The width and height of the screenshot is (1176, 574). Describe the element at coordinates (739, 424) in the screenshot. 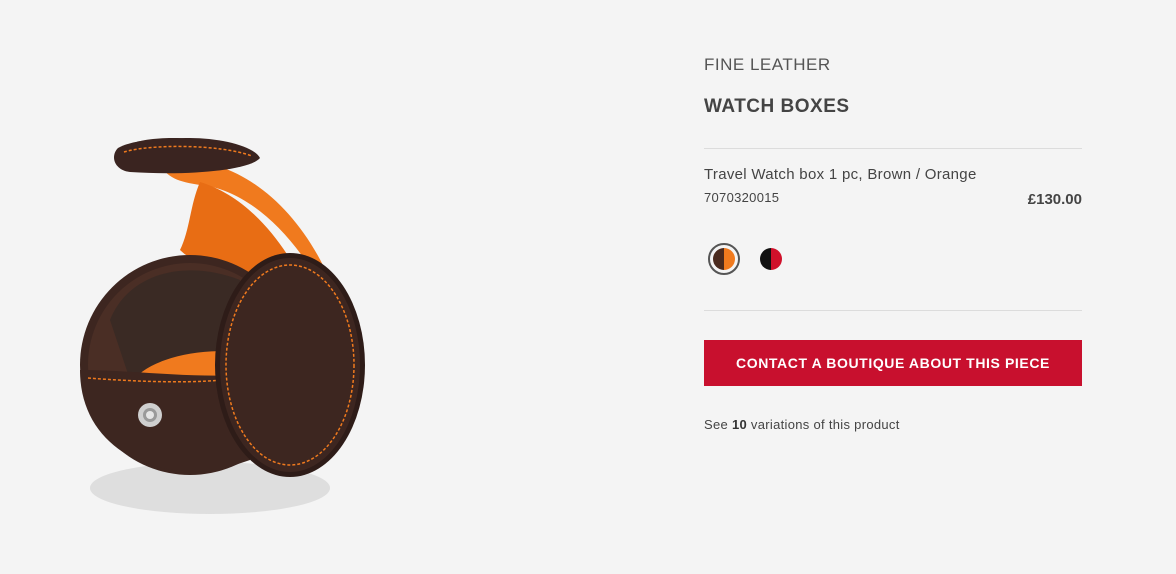

I see `variations-count: 10` at that location.